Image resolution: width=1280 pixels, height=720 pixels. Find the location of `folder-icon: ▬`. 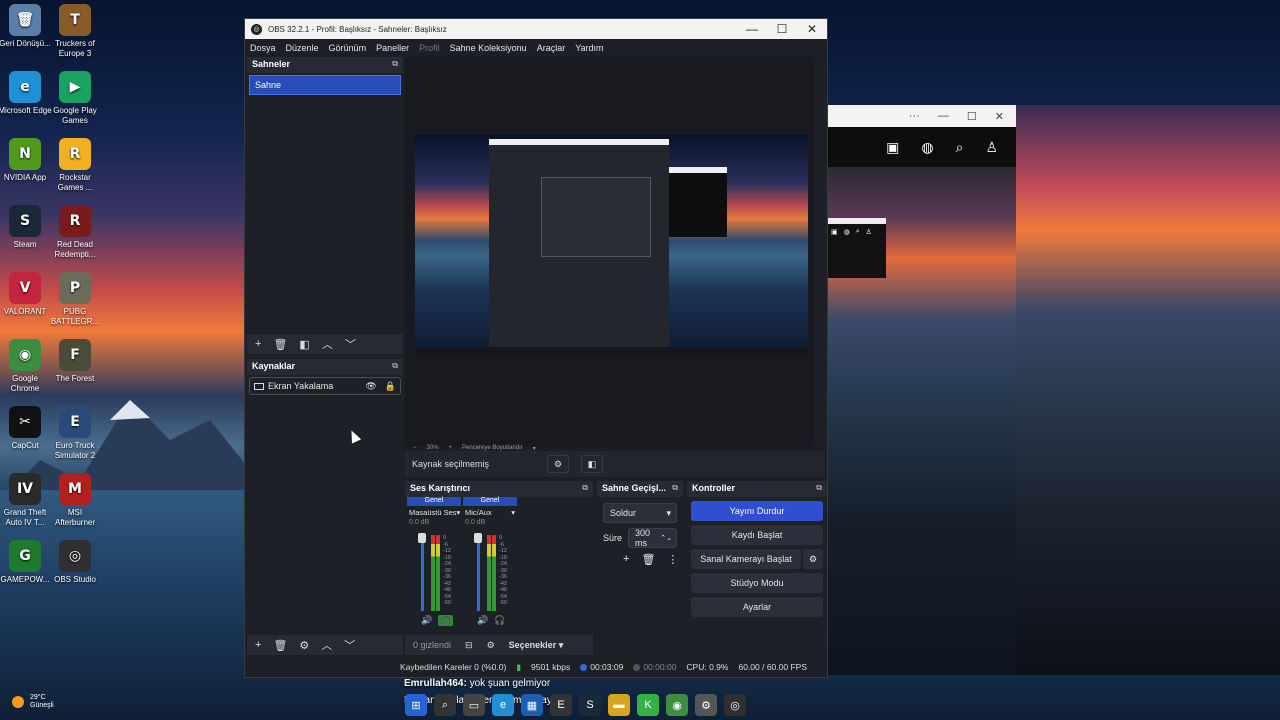

folder-icon: ▬ is located at coordinates (619, 705).